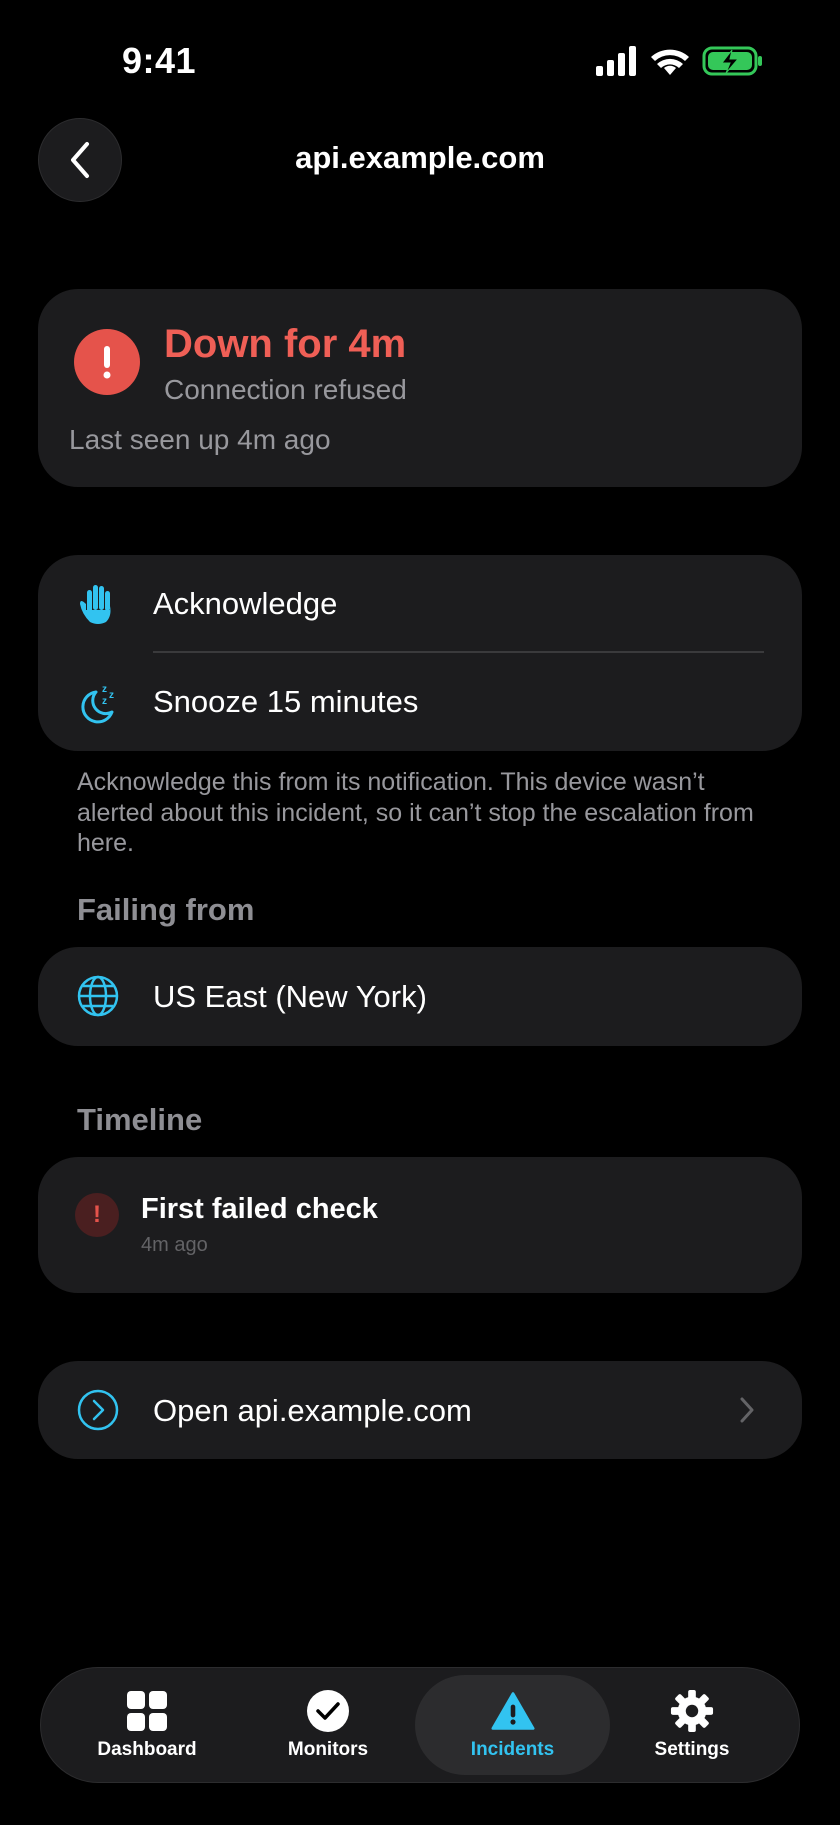 The height and width of the screenshot is (1825, 840). What do you see at coordinates (285, 344) in the screenshot?
I see `incident-title: Down for 4m` at bounding box center [285, 344].